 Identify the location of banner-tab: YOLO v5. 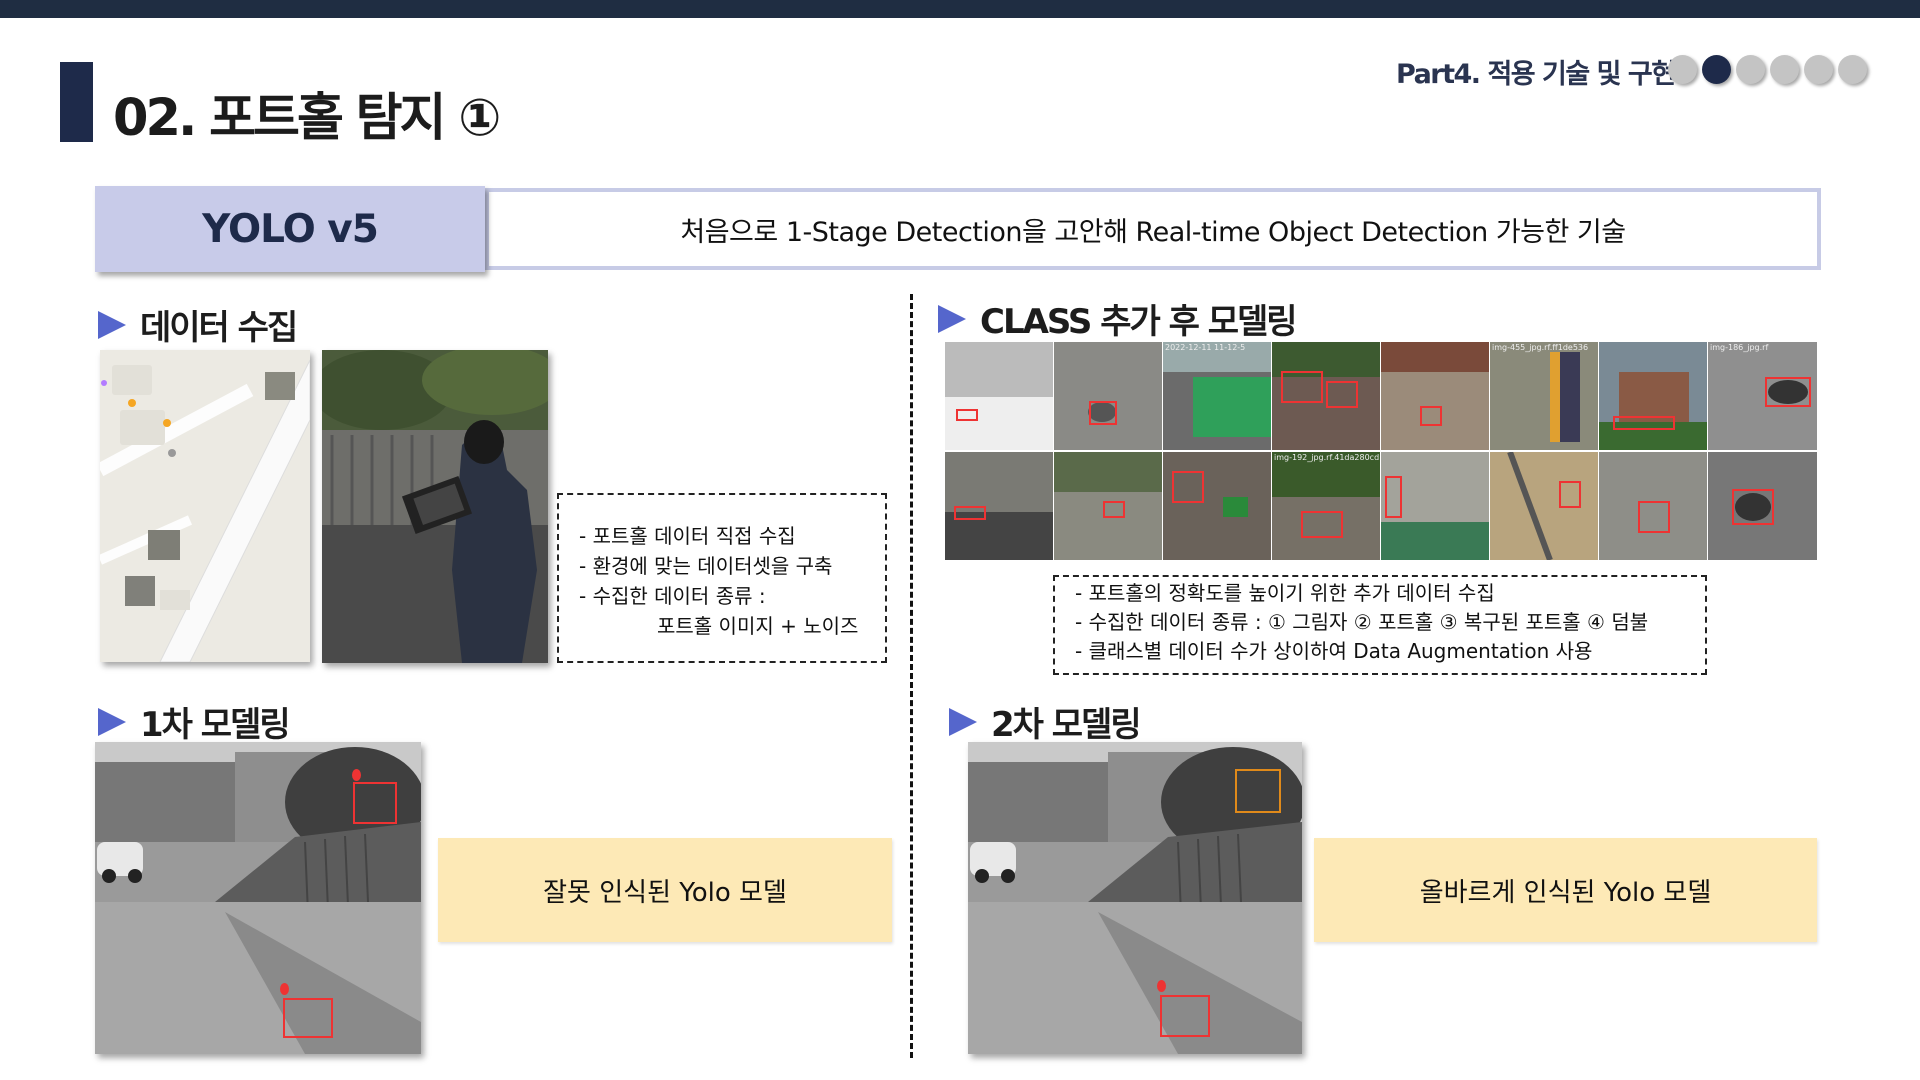
(290, 229).